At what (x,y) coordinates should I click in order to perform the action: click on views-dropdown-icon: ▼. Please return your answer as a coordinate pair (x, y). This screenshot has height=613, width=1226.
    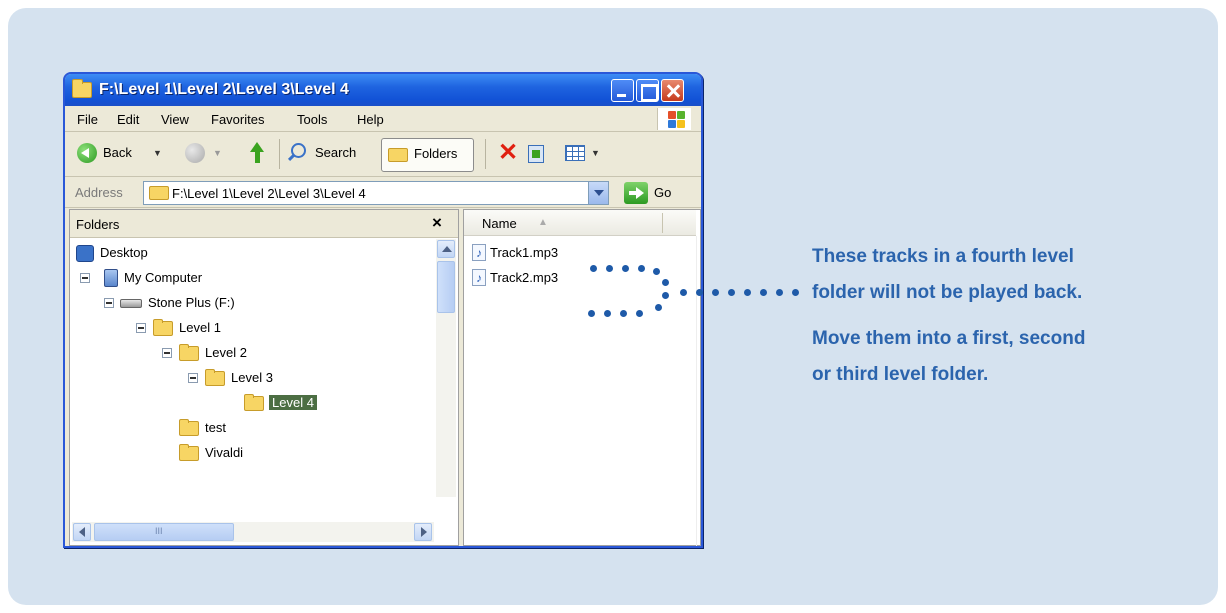
    Looking at the image, I should click on (595, 153).